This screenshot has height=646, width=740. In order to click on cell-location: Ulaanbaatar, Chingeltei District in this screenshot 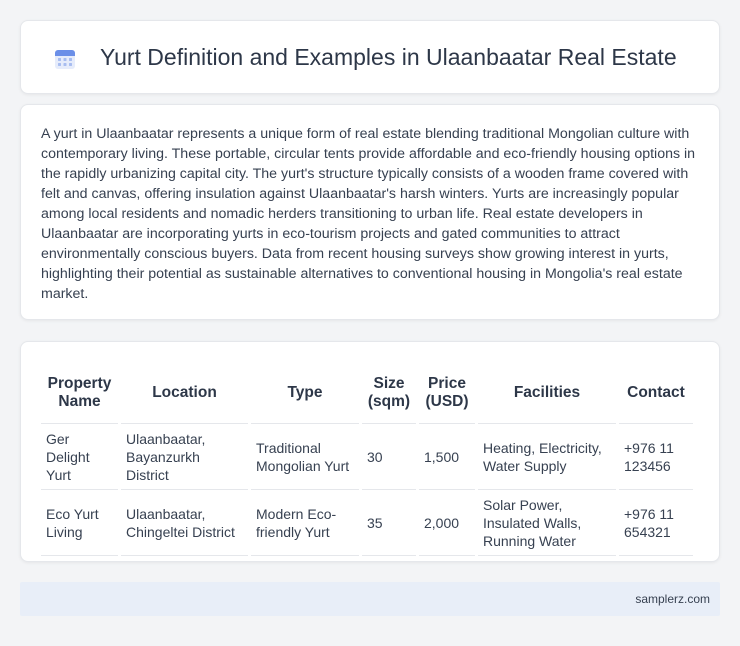, I will do `click(184, 523)`.